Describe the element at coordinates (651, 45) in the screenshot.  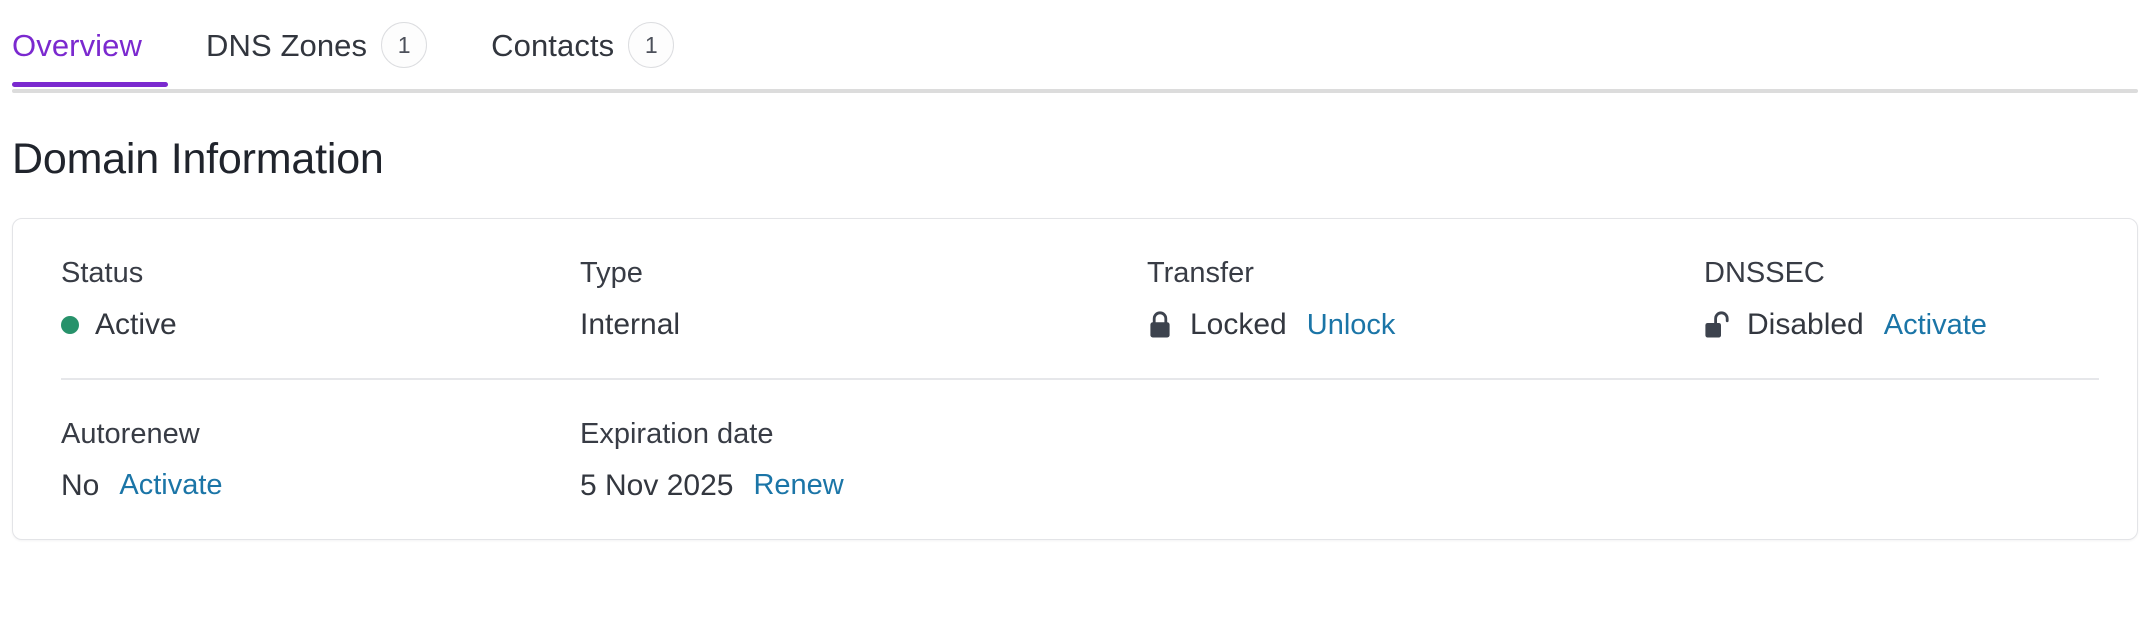
I see `tab-contacts-badge: 1` at that location.